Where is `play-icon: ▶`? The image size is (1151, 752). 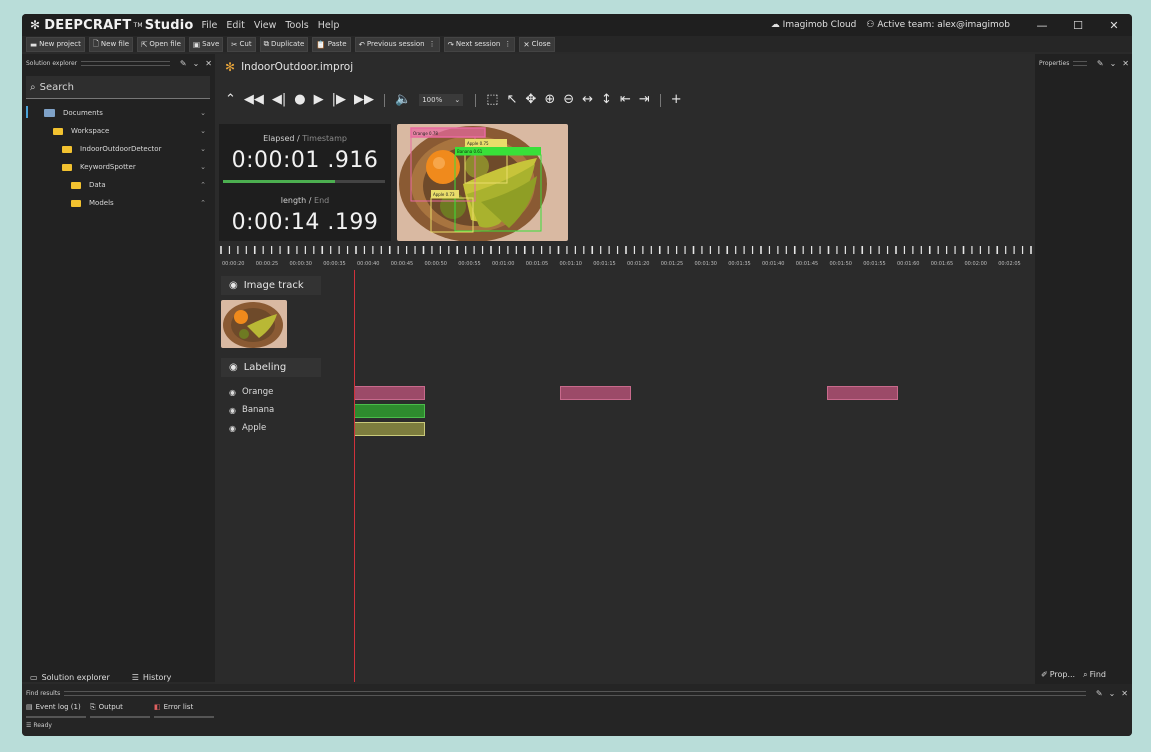 play-icon: ▶ is located at coordinates (319, 100).